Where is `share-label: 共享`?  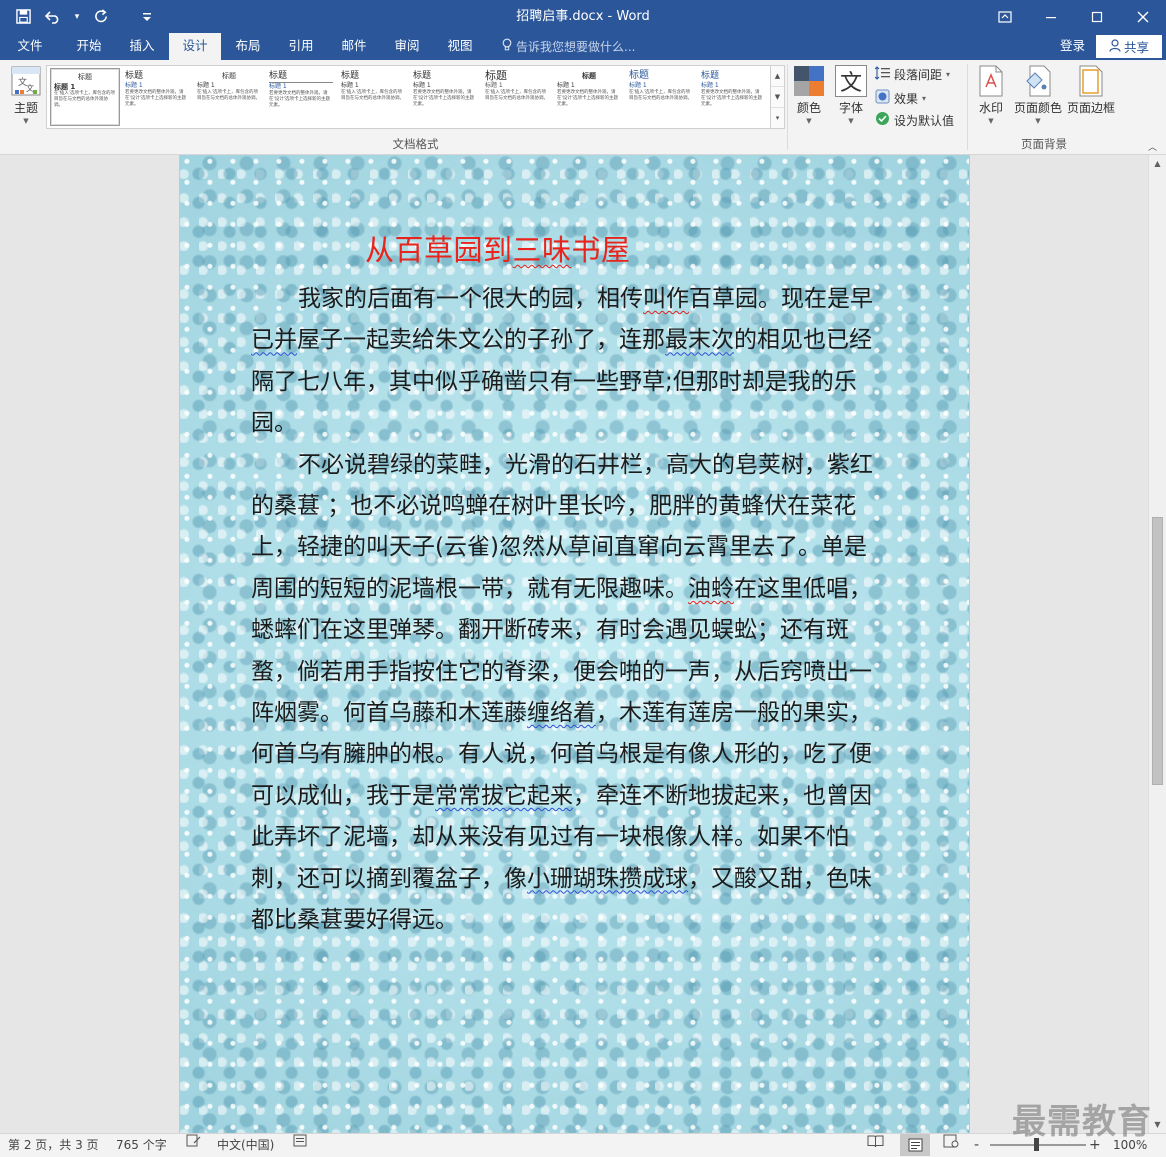 share-label: 共享 is located at coordinates (1136, 47).